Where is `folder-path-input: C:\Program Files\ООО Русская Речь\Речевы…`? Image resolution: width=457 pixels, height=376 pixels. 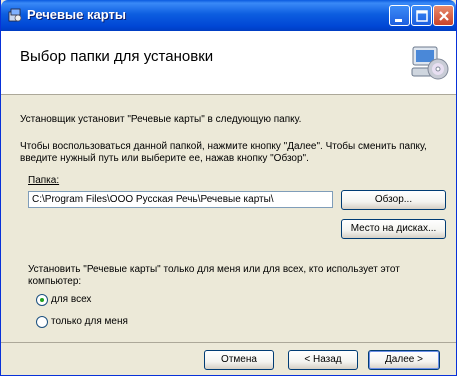 folder-path-input: C:\Program Files\ООО Русская Речь\Речевы… is located at coordinates (180, 199).